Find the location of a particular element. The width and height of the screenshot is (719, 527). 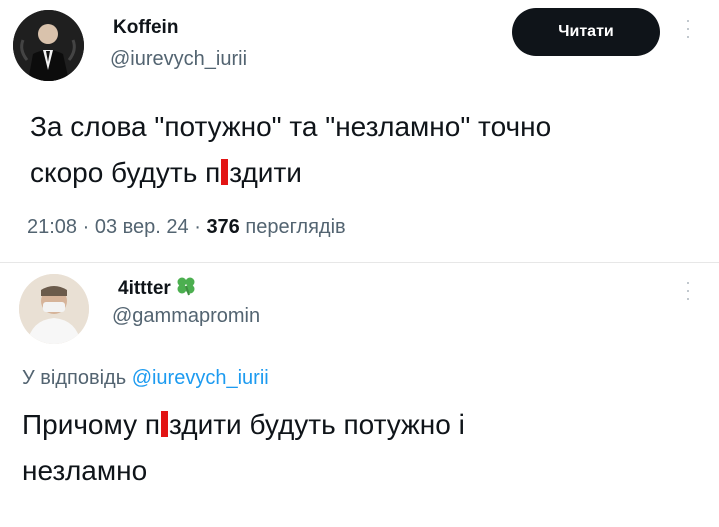

tweet-date: 03 вер. 24 is located at coordinates (142, 227).